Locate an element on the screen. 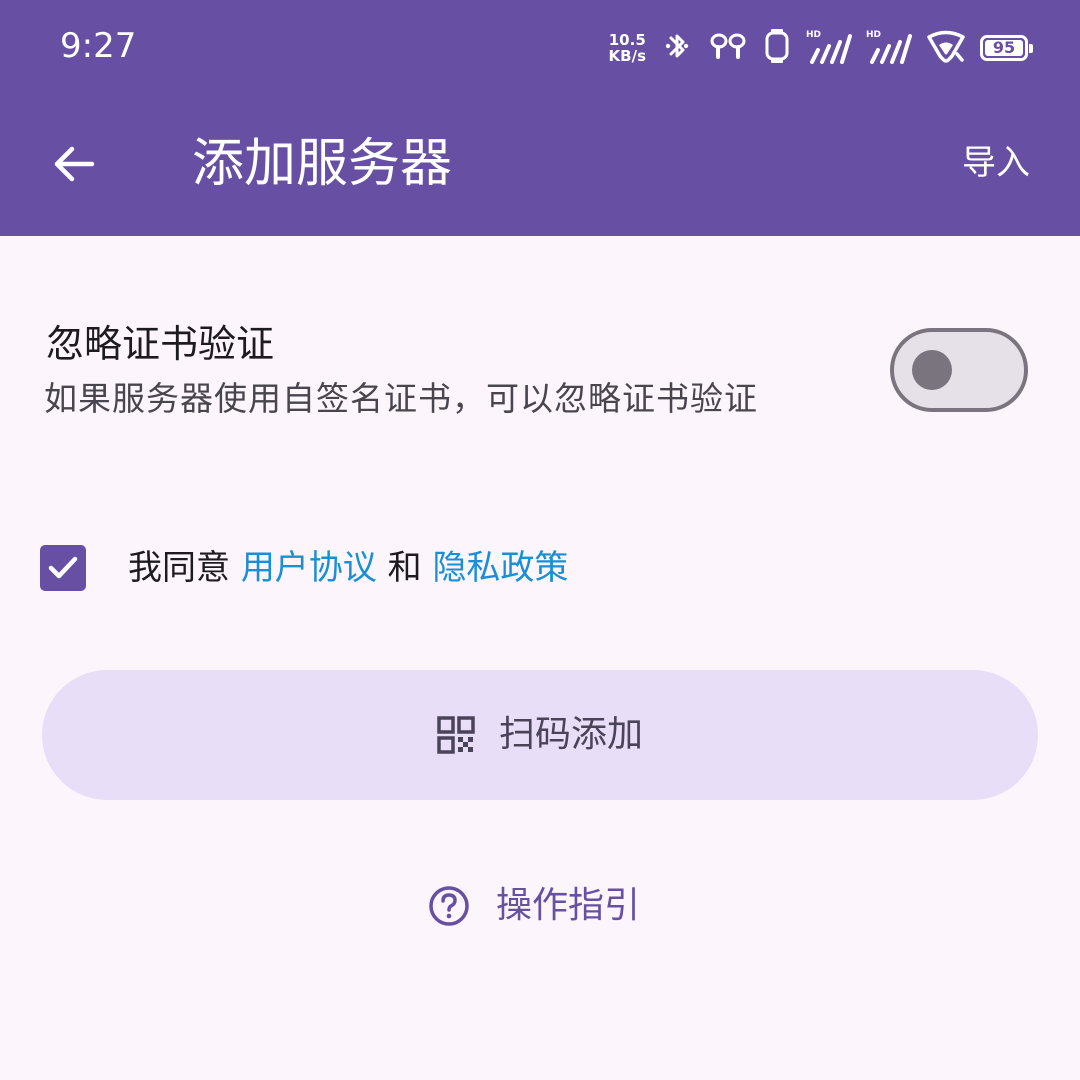  network-speed-unit: KB/s is located at coordinates (627, 56).